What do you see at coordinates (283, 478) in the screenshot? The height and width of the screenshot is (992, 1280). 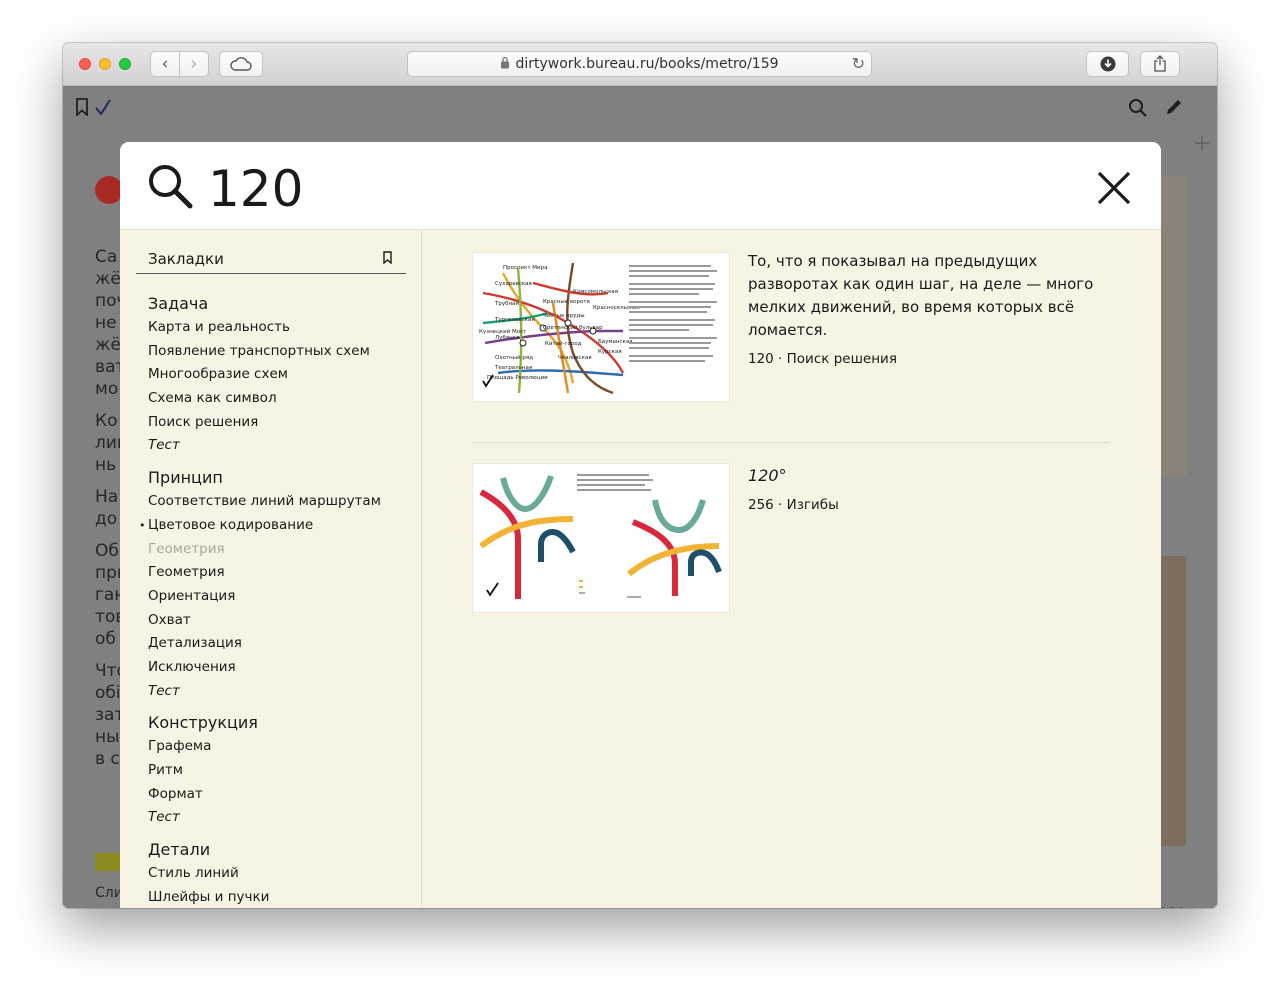 I see `toc-section-title: Принцип` at bounding box center [283, 478].